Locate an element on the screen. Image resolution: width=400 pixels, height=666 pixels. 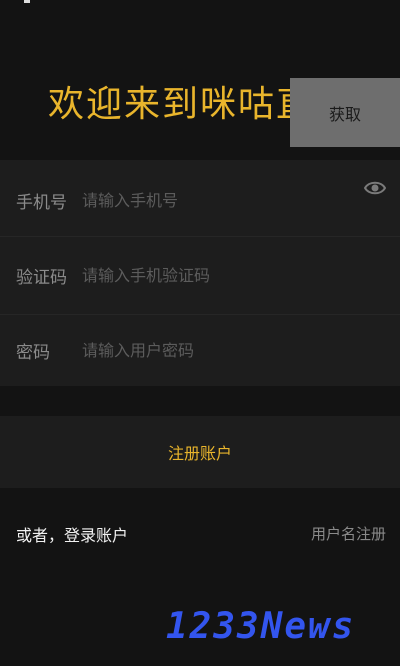
eye-icon is located at coordinates (375, 188).